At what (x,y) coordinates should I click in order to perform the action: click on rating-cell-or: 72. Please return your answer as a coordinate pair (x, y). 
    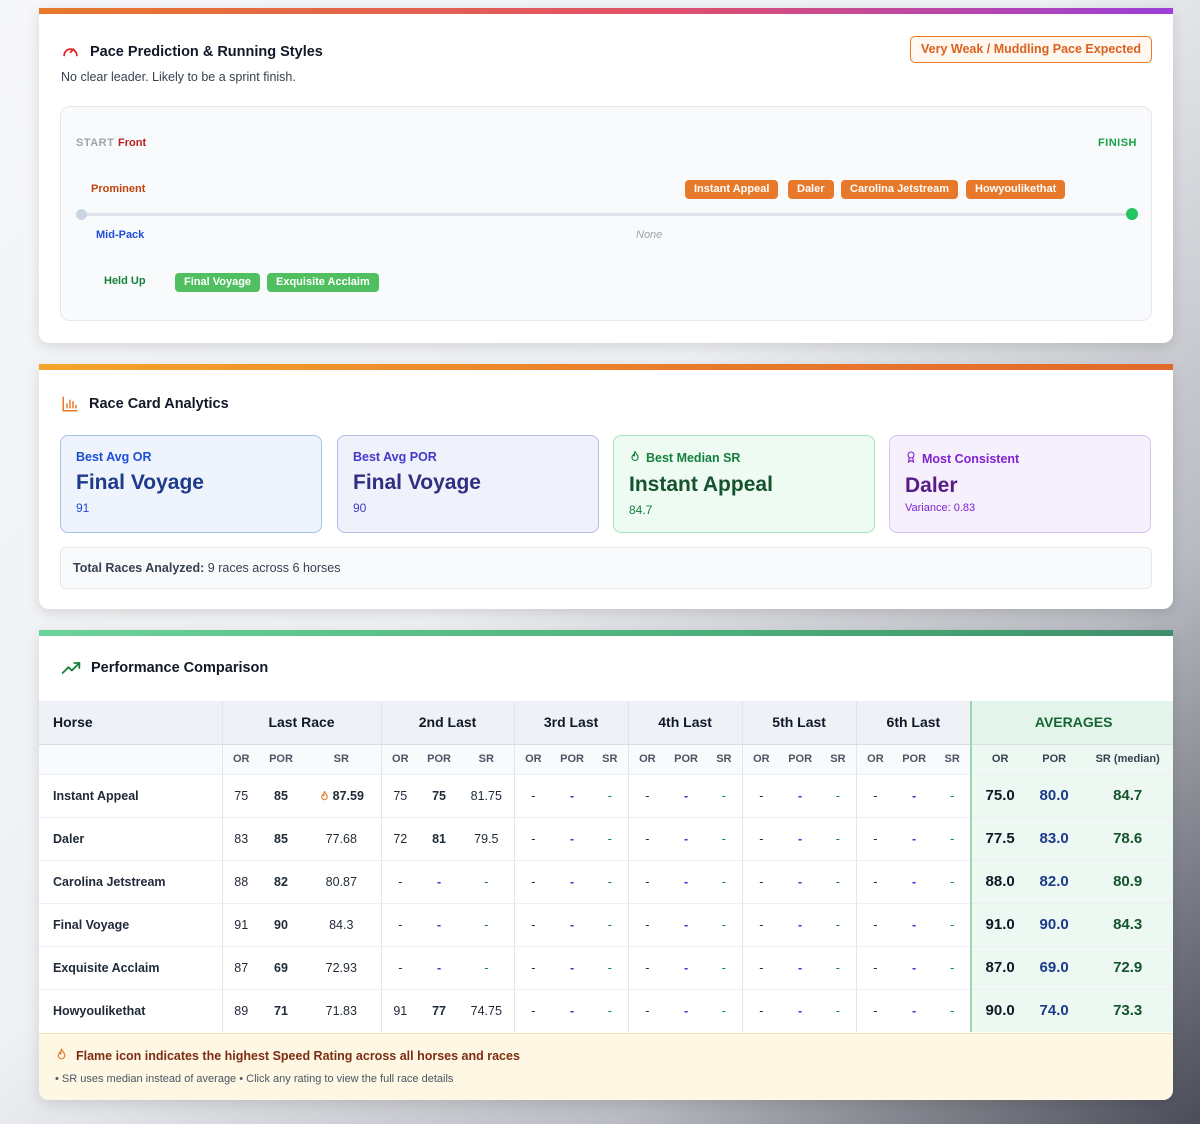
    Looking at the image, I should click on (400, 838).